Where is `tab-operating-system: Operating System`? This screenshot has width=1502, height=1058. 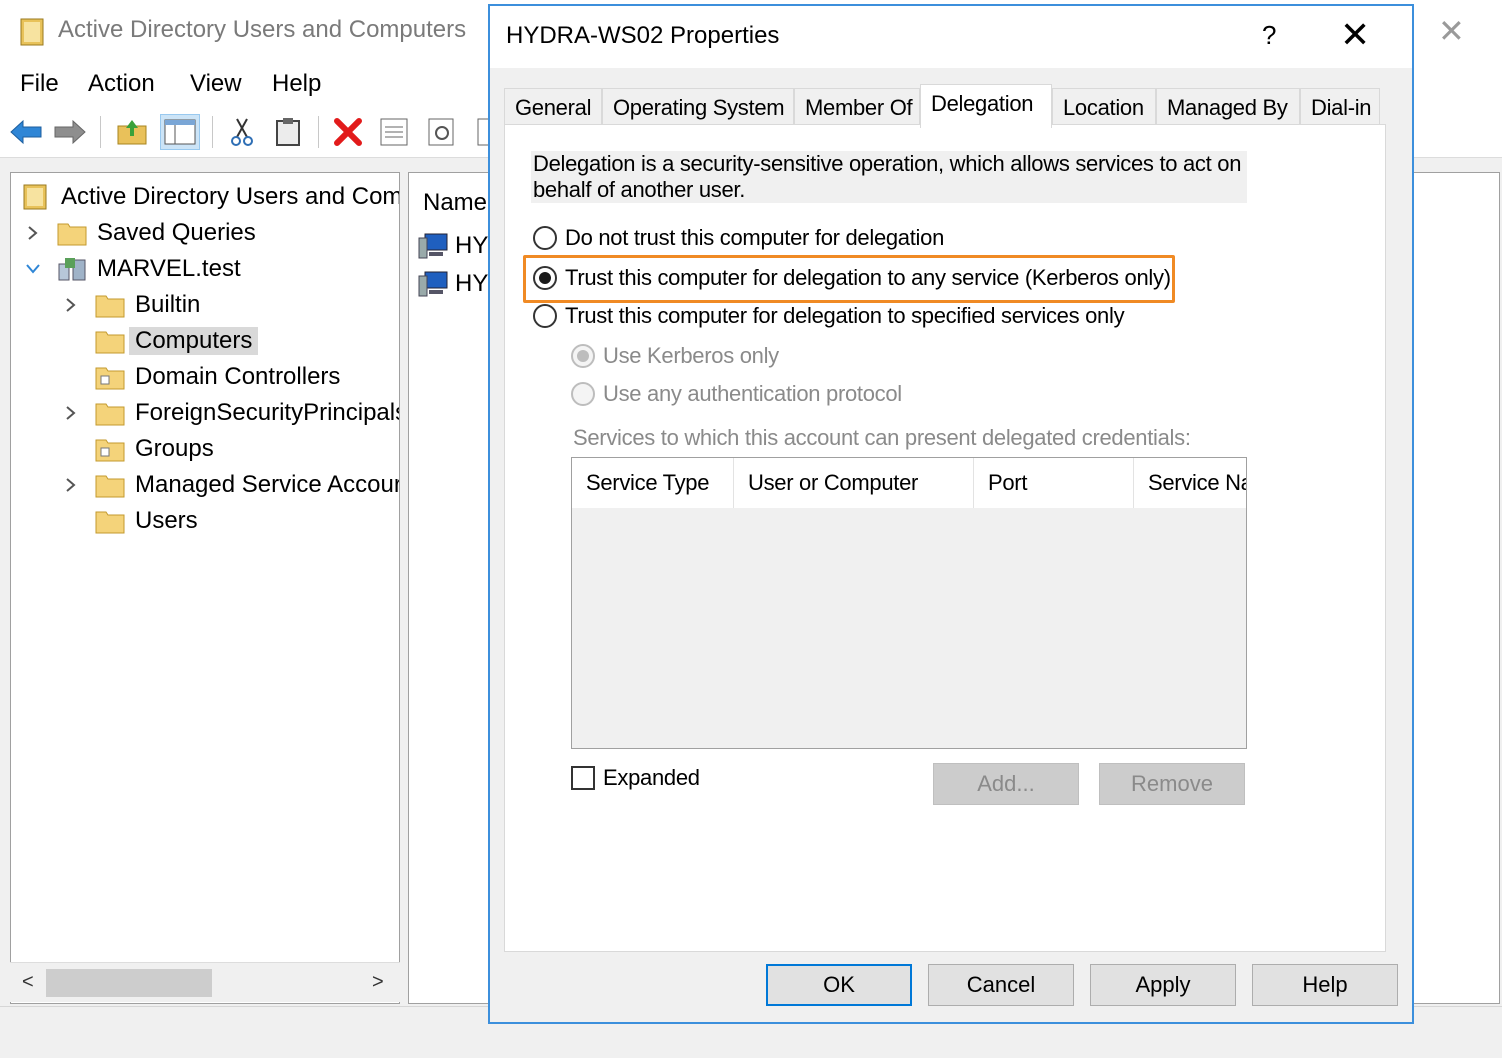 tab-operating-system: Operating System is located at coordinates (698, 107).